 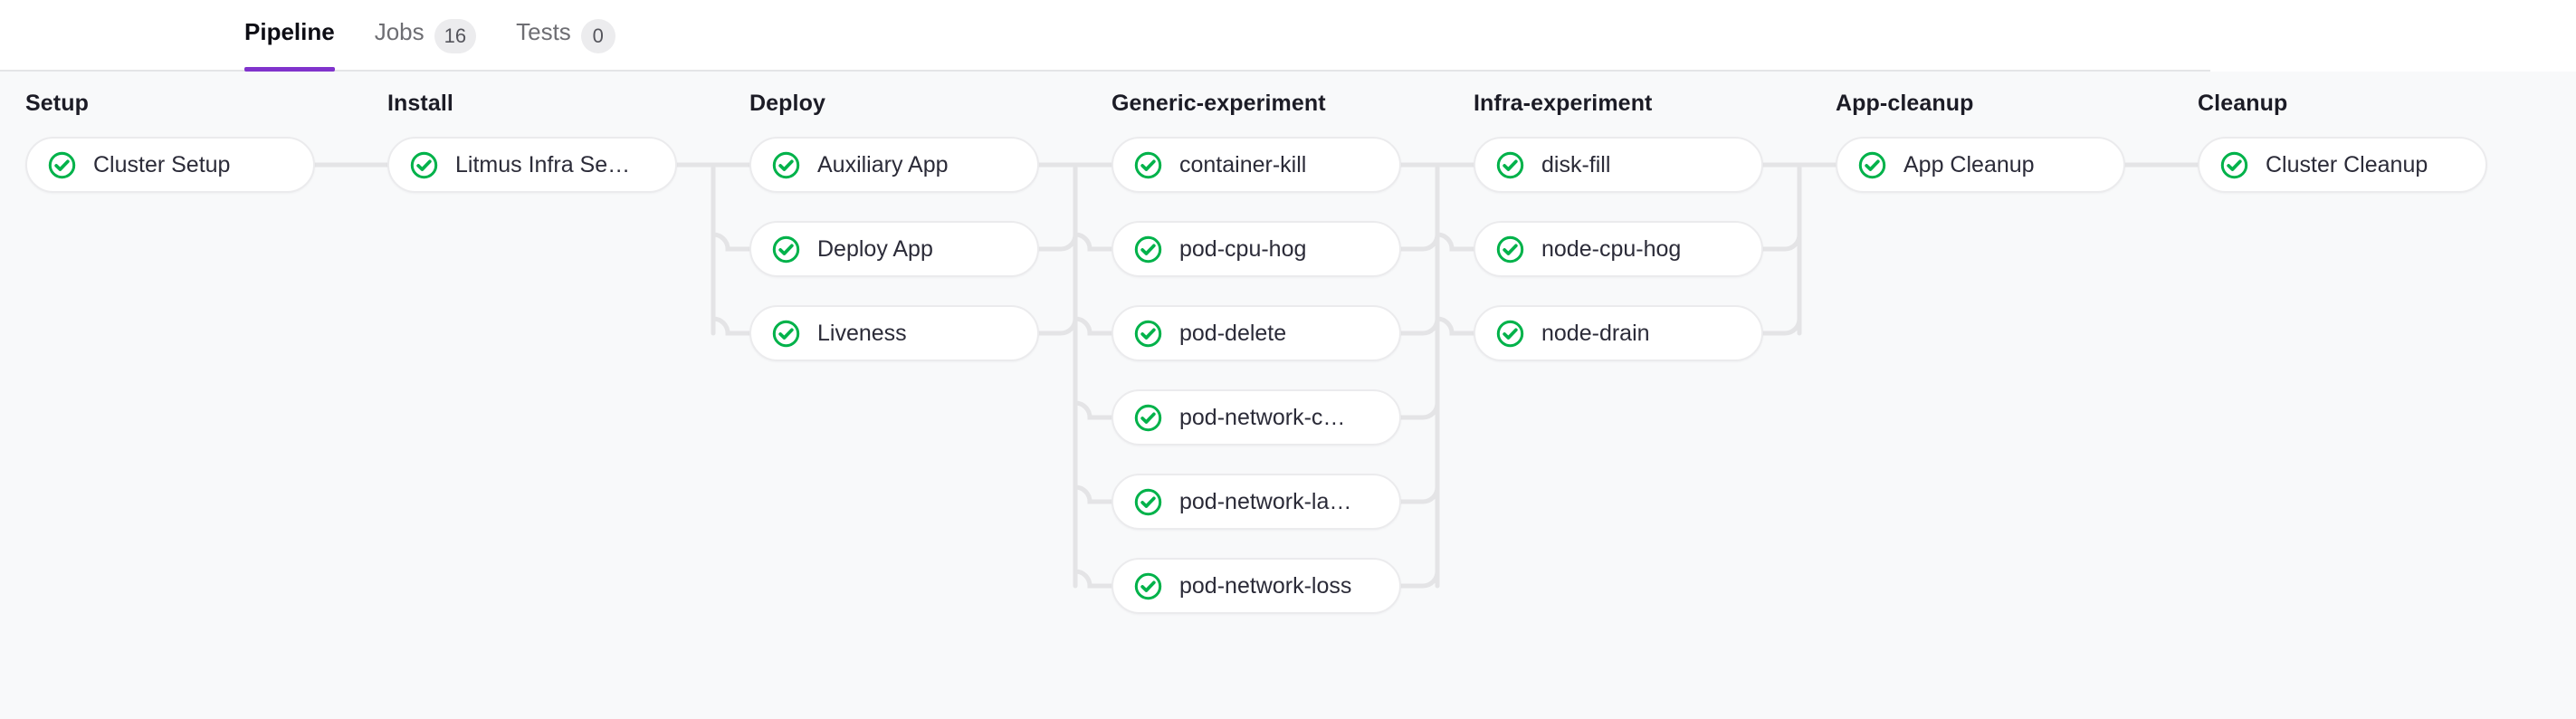 What do you see at coordinates (420, 103) in the screenshot?
I see `stage-title: Install` at bounding box center [420, 103].